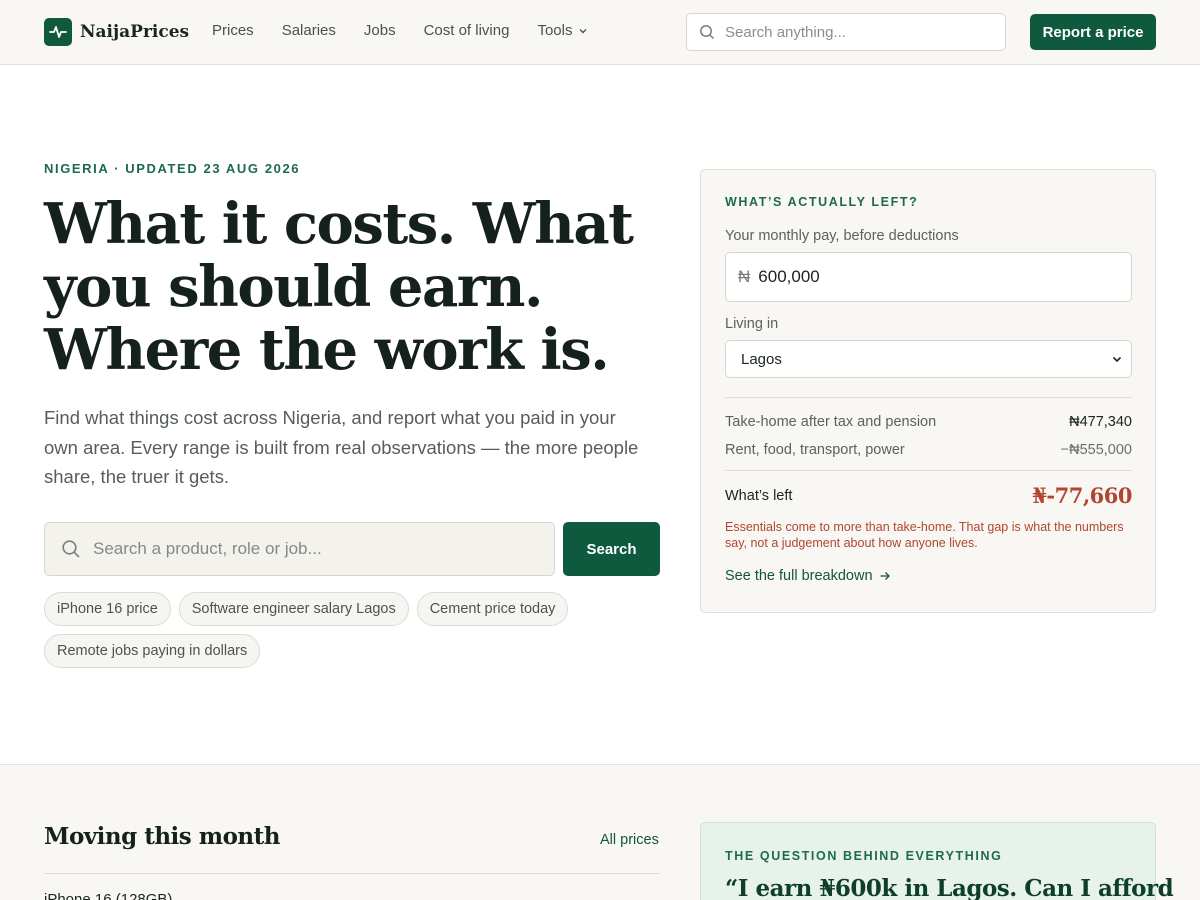  I want to click on hero-title-line: you should earn., so click(293, 287).